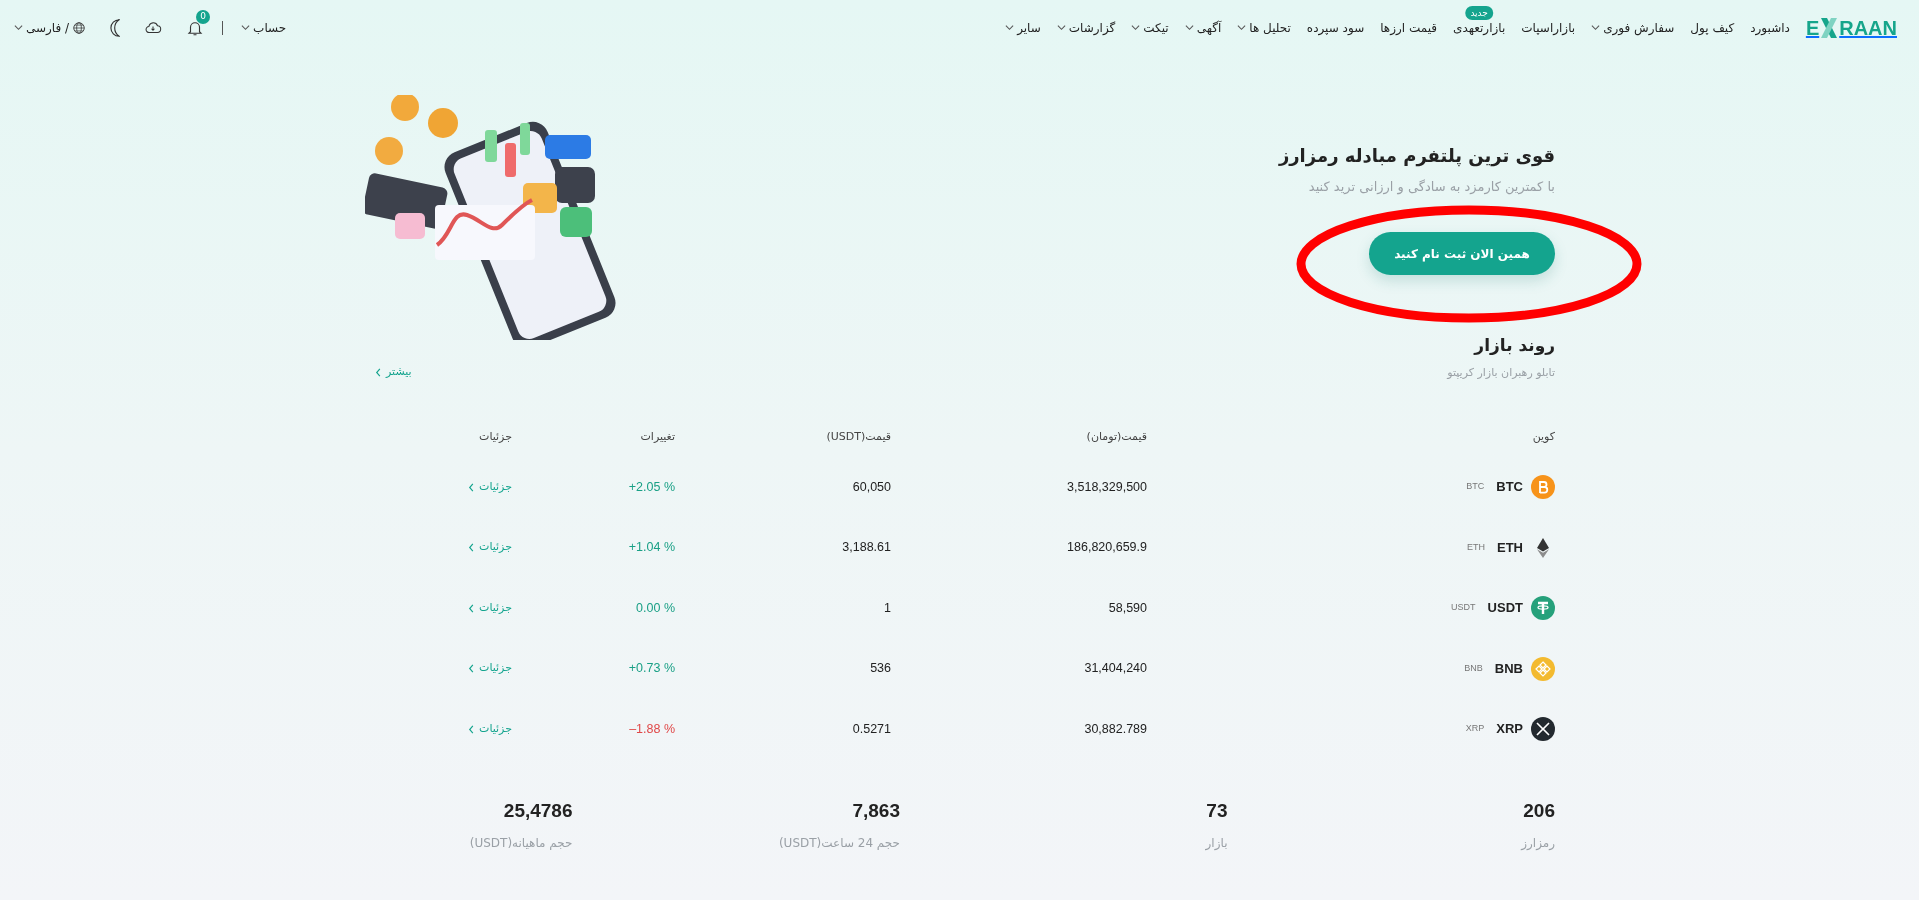  Describe the element at coordinates (1475, 487) in the screenshot. I see `coin-code: BTC` at that location.